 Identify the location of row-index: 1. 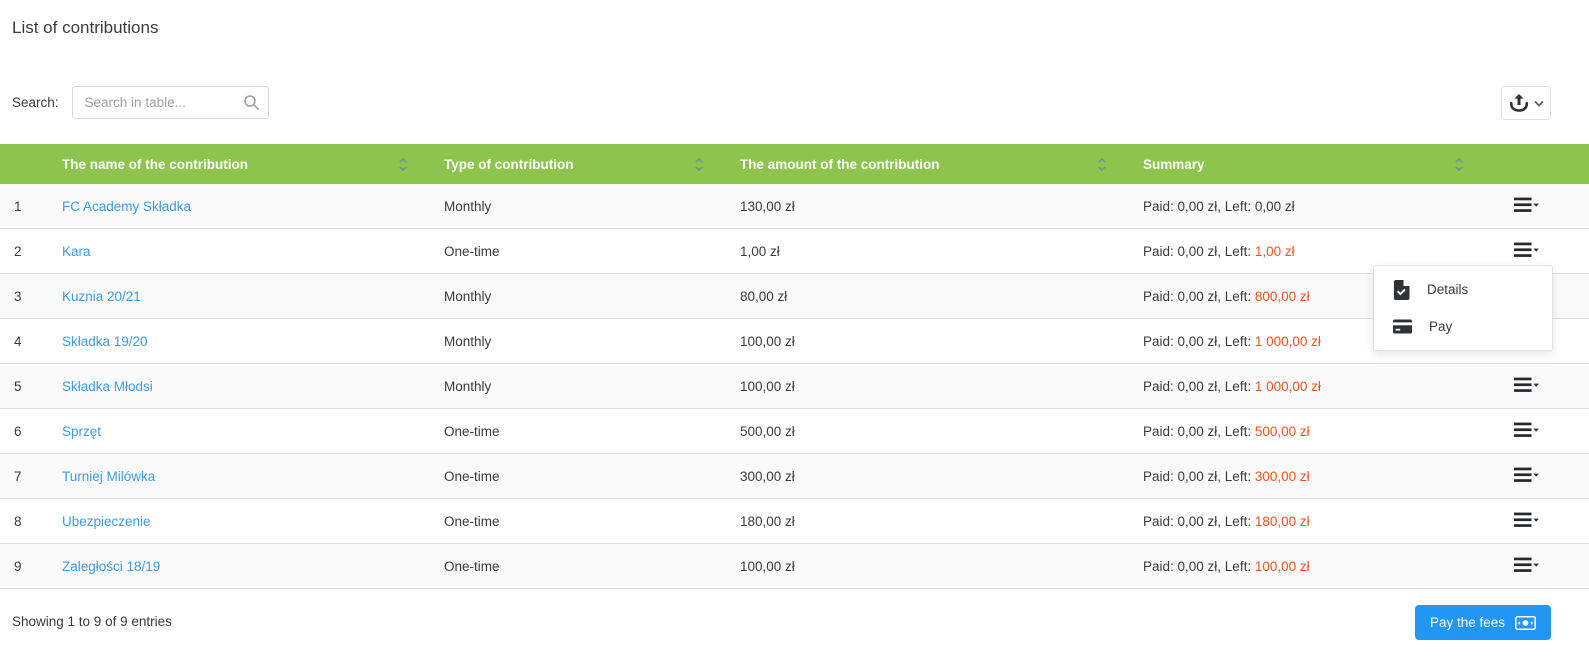
(31, 206).